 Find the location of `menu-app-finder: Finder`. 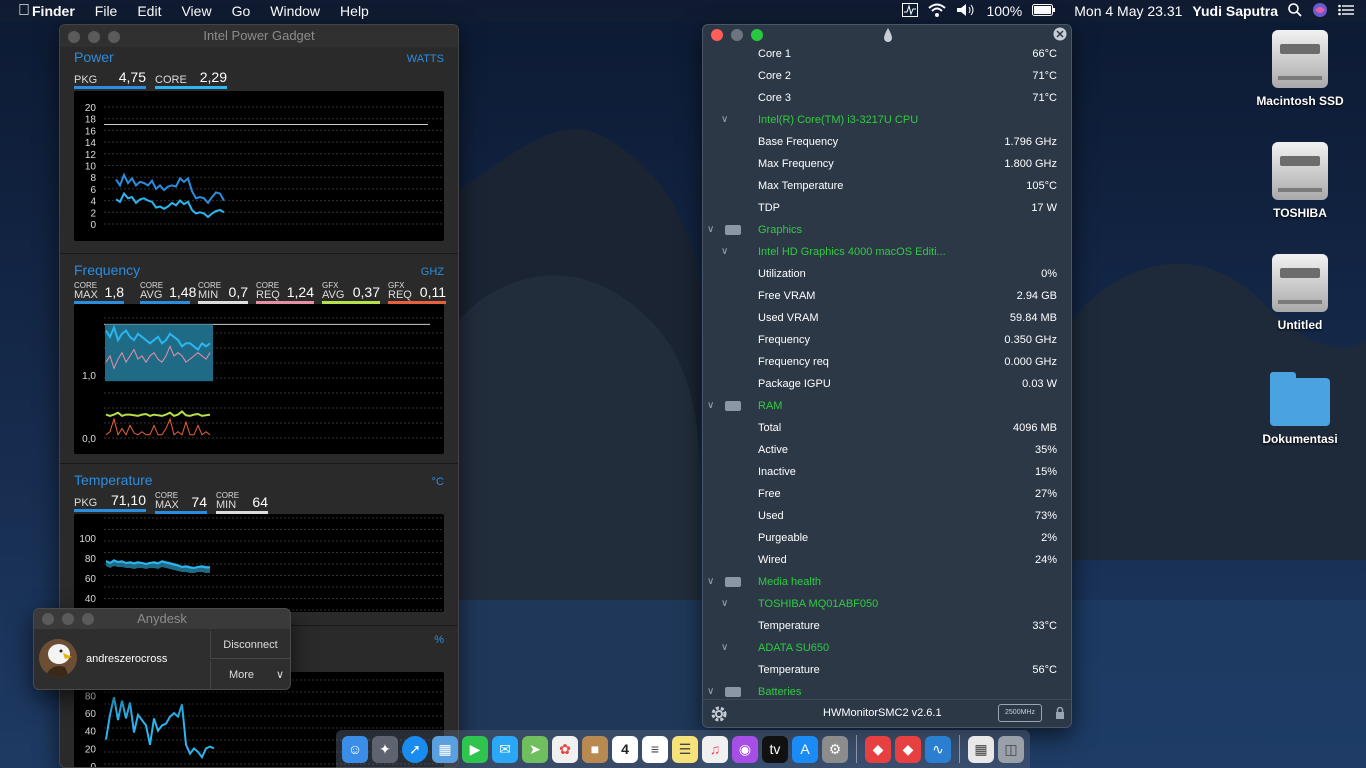

menu-app-finder: Finder is located at coordinates (53, 11).